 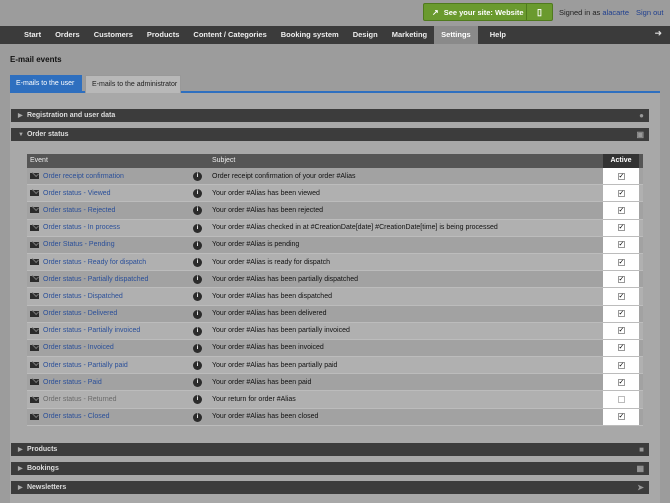 I want to click on event-link: Order status - Partially dispatched, so click(x=95, y=279).